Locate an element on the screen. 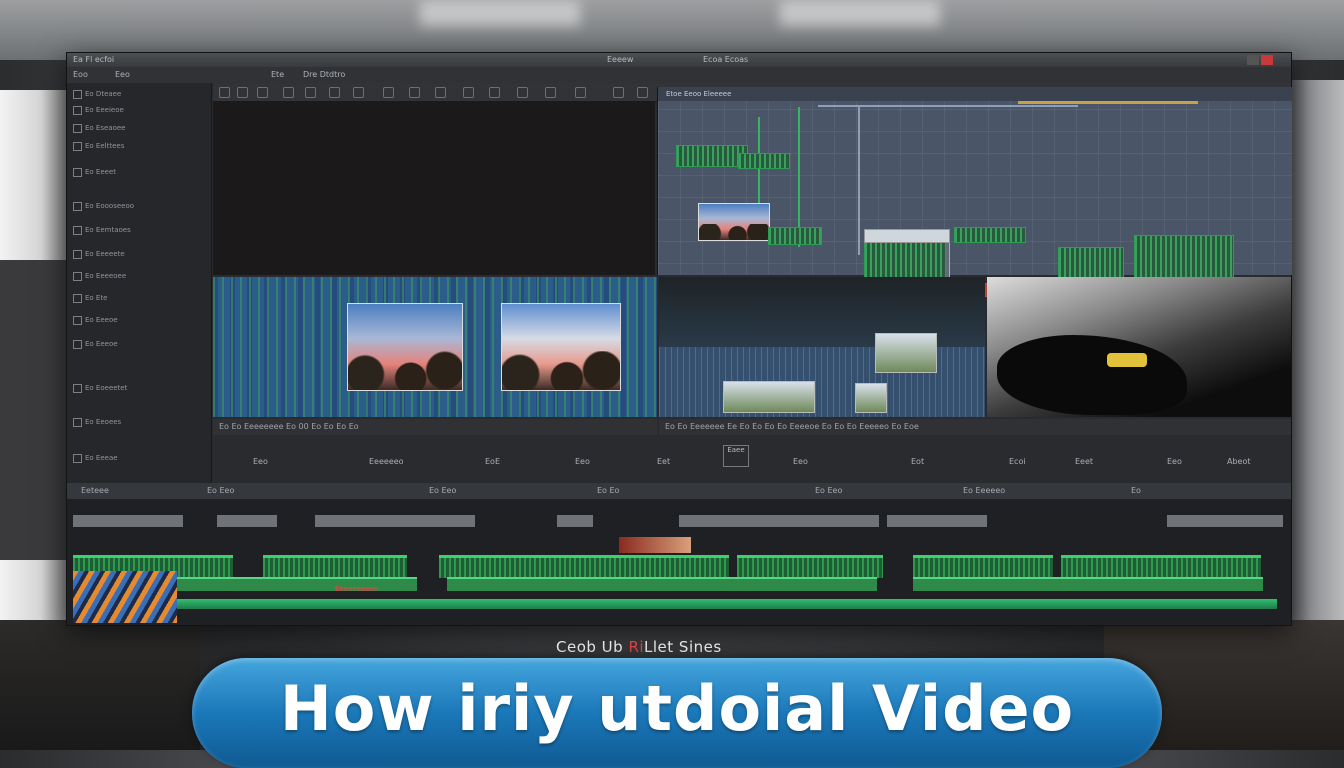 The width and height of the screenshot is (1344, 768). mark-in-icon is located at coordinates (288, 92).